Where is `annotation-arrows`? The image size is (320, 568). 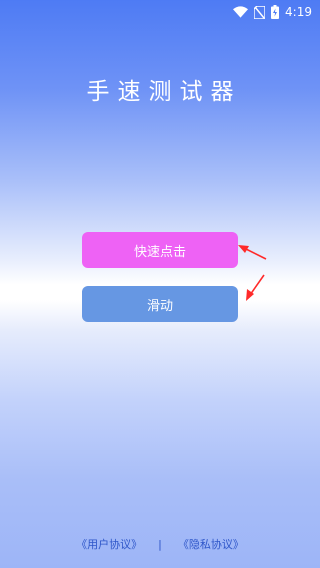
annotation-arrows is located at coordinates (252, 273).